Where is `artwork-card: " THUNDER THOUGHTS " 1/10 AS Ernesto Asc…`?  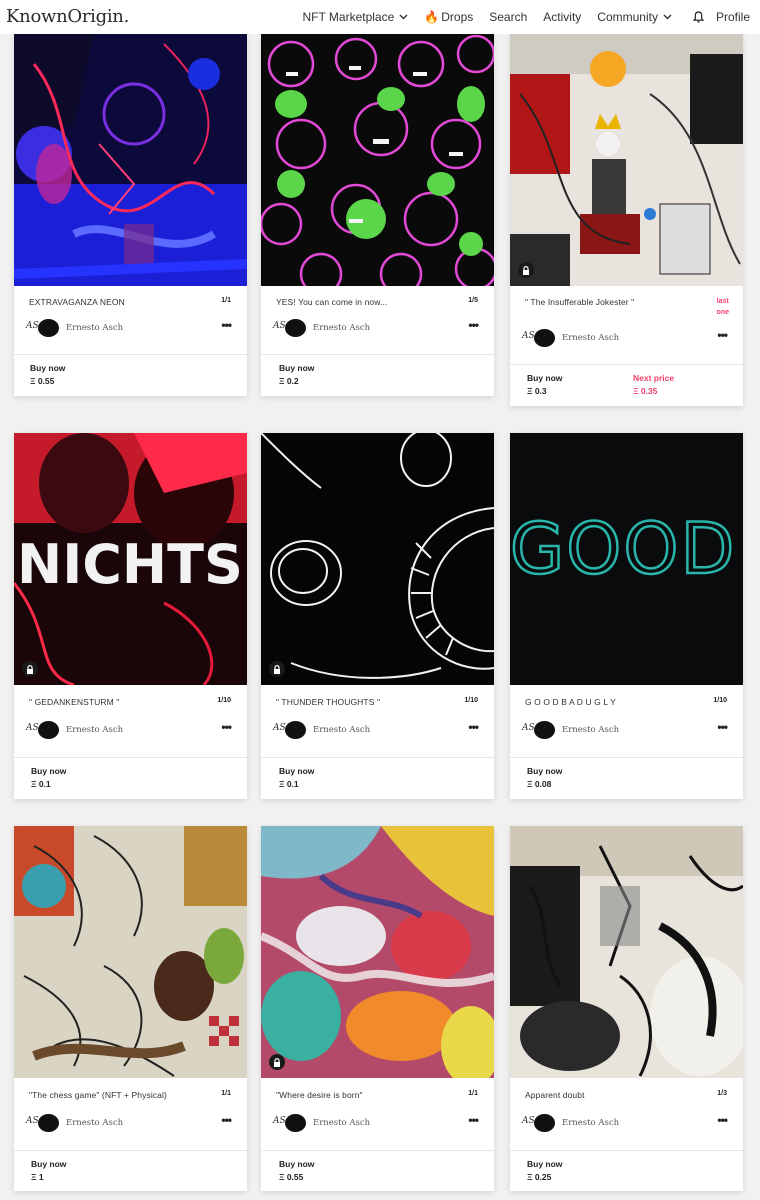 artwork-card: " THUNDER THOUGHTS " 1/10 AS Ernesto Asc… is located at coordinates (377, 616).